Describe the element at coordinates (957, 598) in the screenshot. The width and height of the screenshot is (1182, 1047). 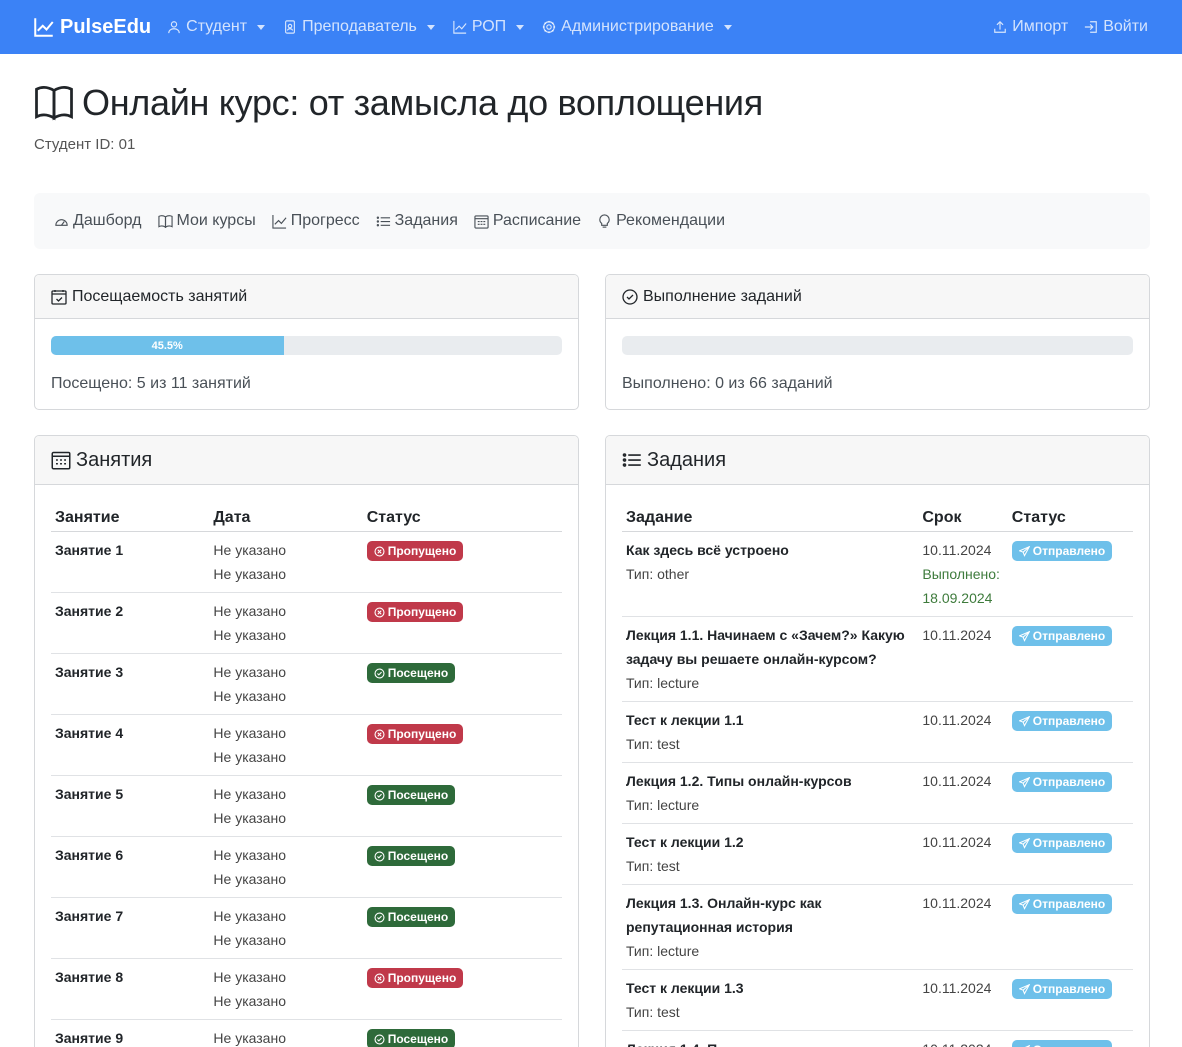
I see `task-done-date: 18.09.2024` at that location.